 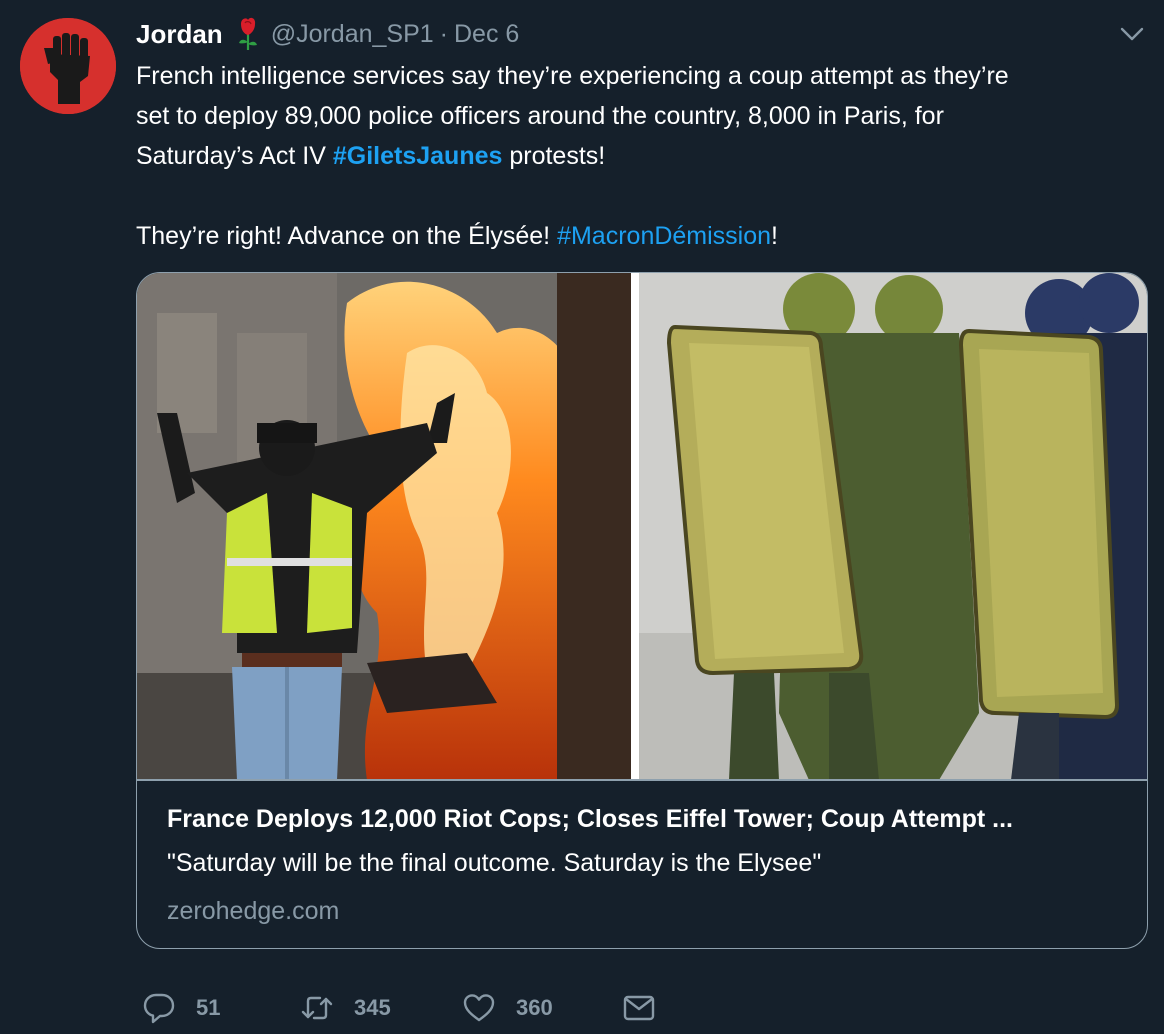 I want to click on hashtag-gilets-jaunes: #GiletsJaunes, so click(x=418, y=156).